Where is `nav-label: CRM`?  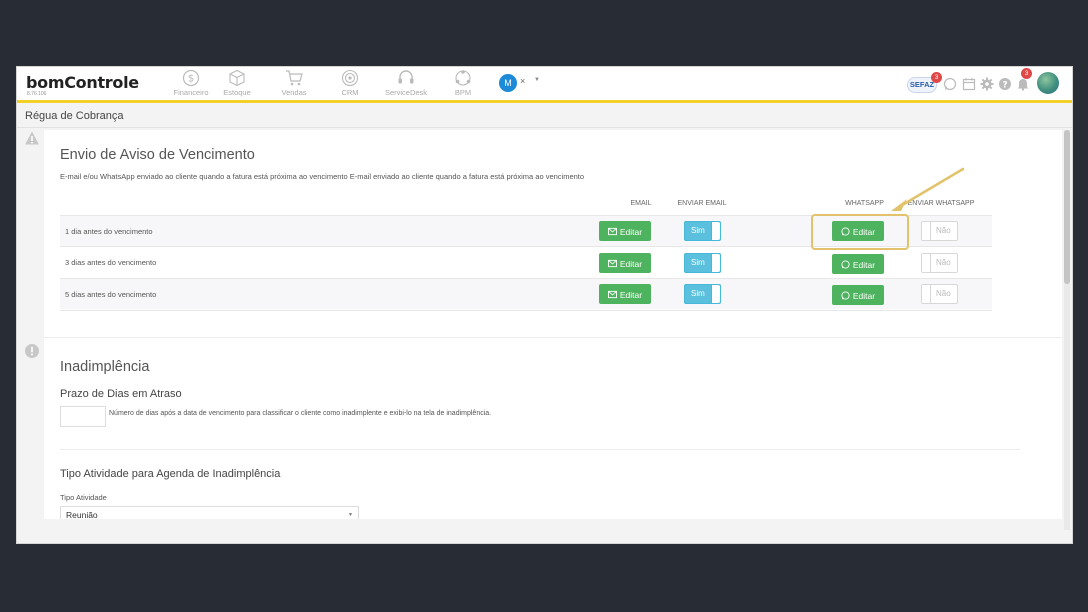
nav-label: CRM is located at coordinates (350, 92).